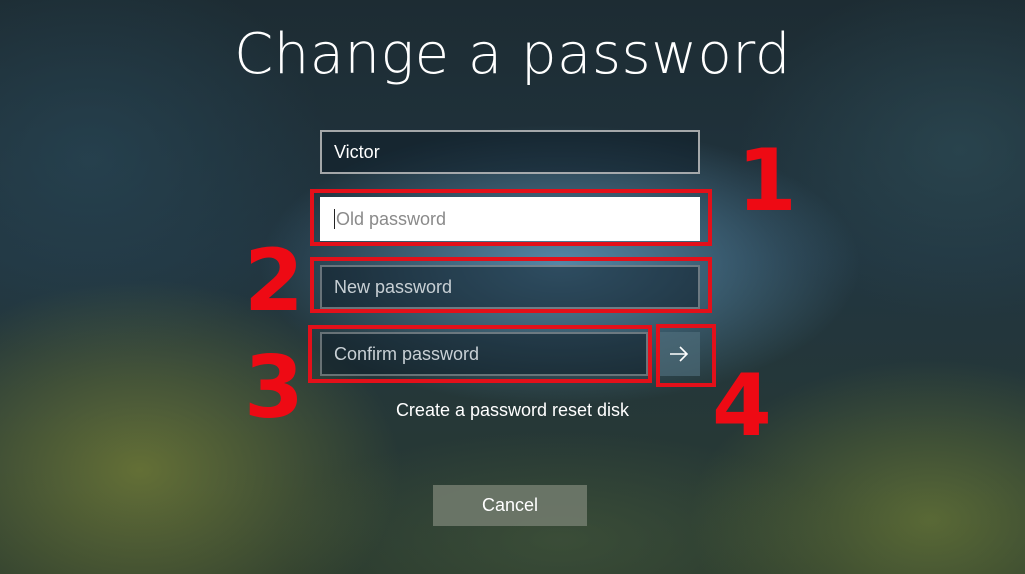 This screenshot has width=1025, height=574. Describe the element at coordinates (511, 285) in the screenshot. I see `highlight-box-new-password` at that location.